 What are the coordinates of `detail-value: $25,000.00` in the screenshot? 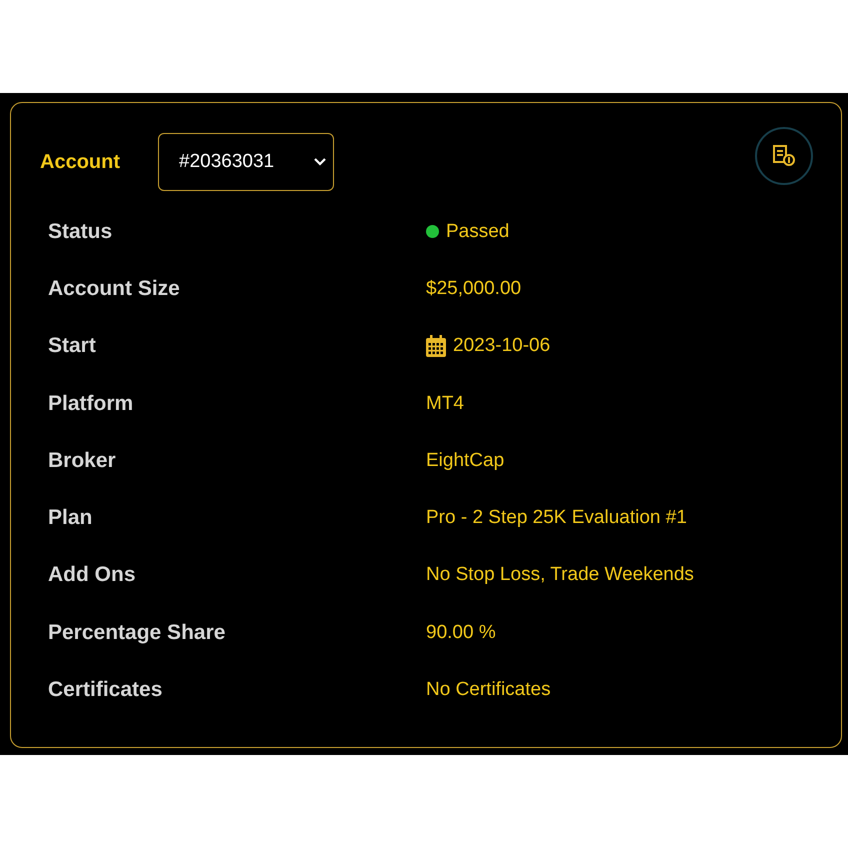 It's located at (474, 289).